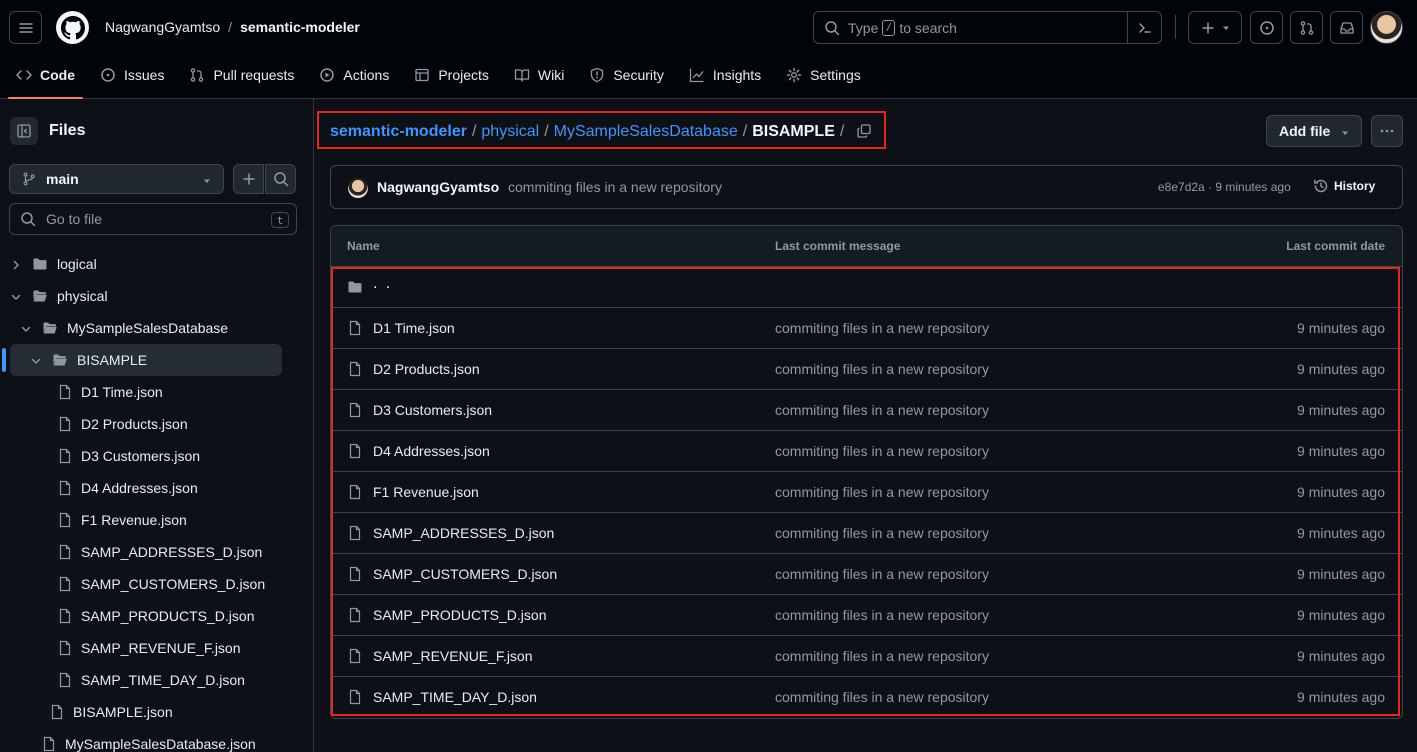 Image resolution: width=1417 pixels, height=752 pixels. I want to click on owner-link: NagwangGyamtso, so click(162, 27).